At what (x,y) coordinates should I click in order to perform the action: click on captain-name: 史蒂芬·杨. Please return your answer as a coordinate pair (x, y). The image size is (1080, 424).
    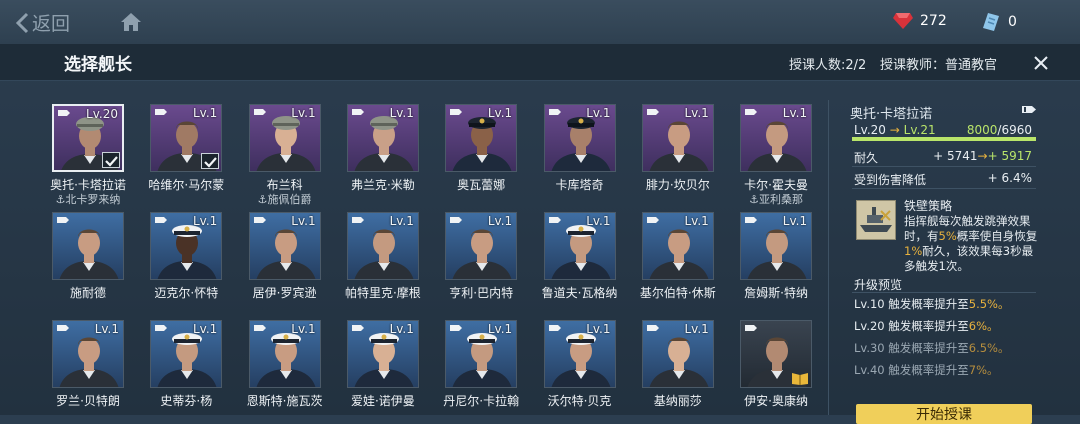
    Looking at the image, I should click on (186, 401).